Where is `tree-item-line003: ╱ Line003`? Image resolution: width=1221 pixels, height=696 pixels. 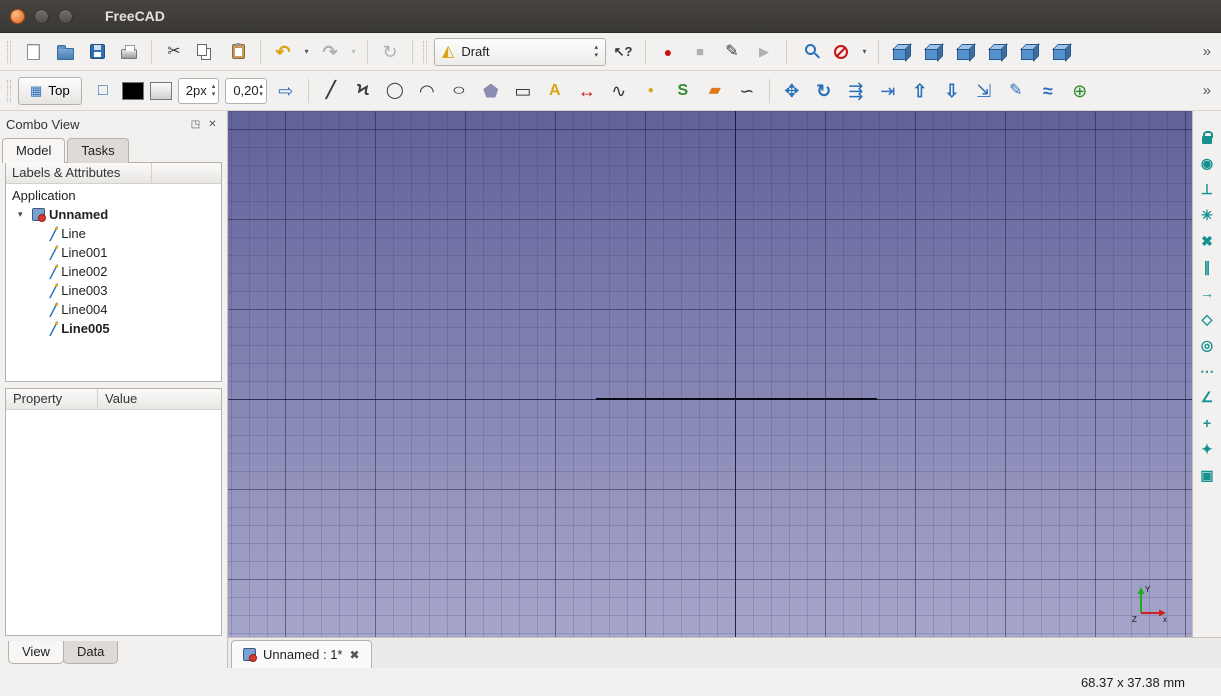 tree-item-line003: ╱ Line003 is located at coordinates (113, 290).